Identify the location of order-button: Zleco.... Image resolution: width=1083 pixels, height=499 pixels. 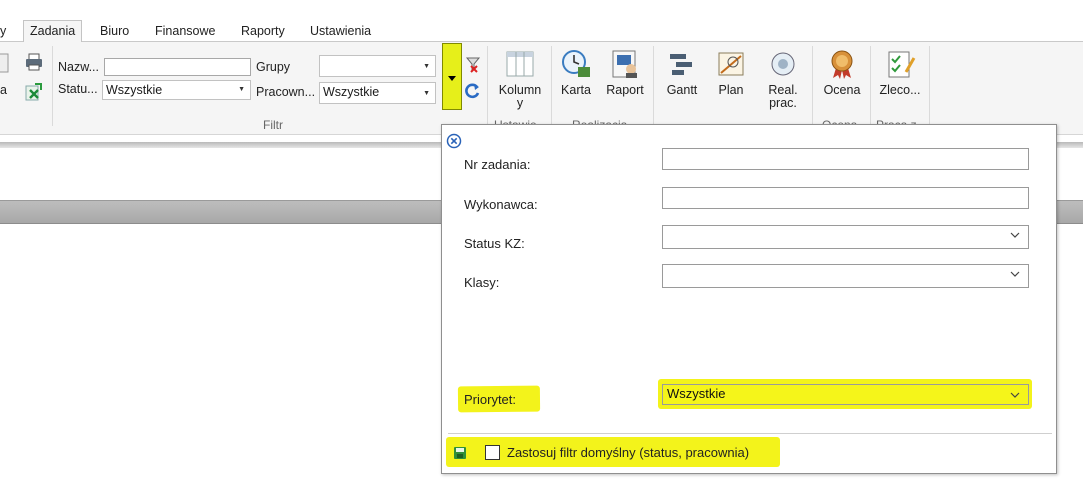
(900, 72).